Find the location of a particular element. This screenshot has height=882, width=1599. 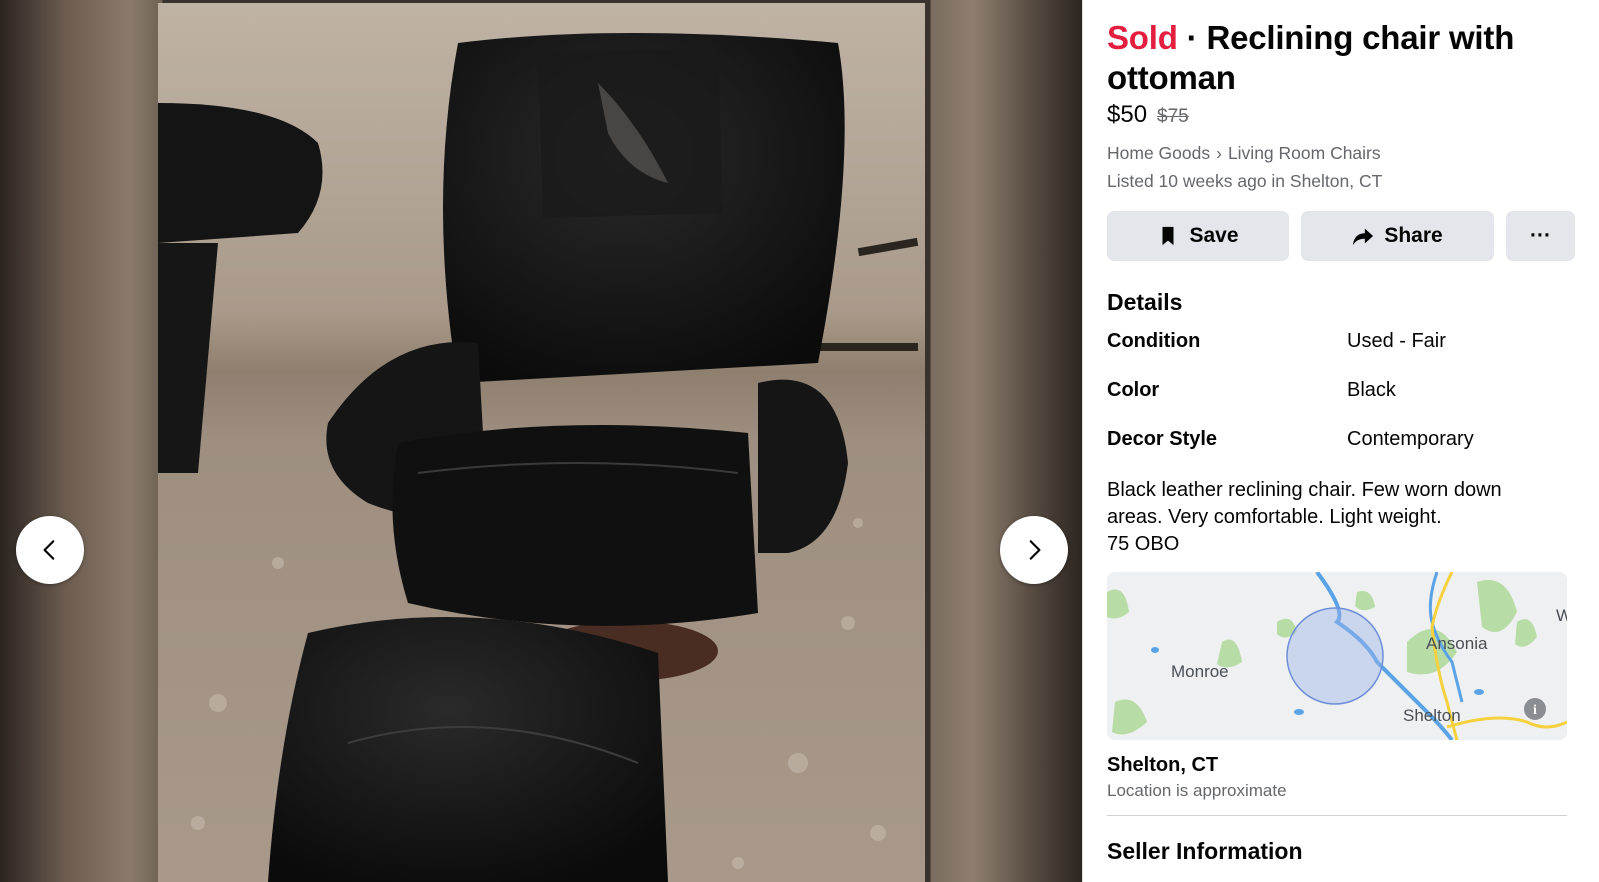

info-icon: i is located at coordinates (1535, 710).